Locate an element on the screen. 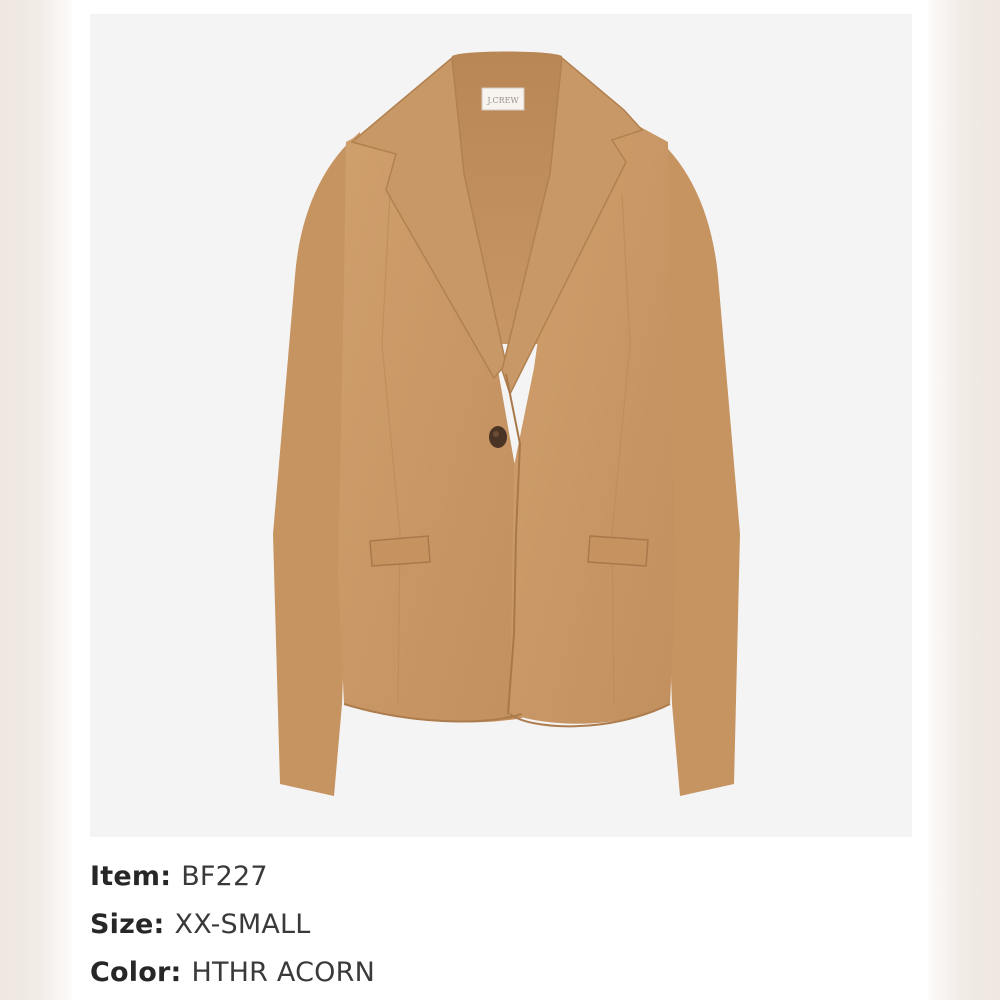 The height and width of the screenshot is (1000, 1000). color-row: Color: HTHR ACORN is located at coordinates (501, 972).